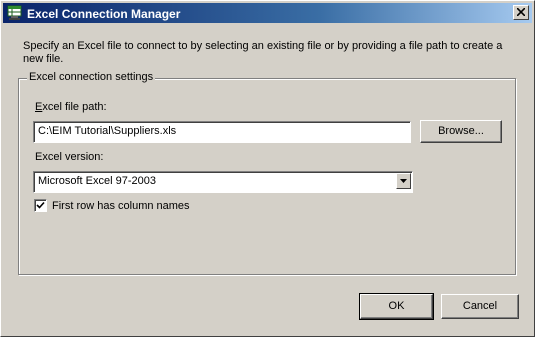  I want to click on ok-button: OK, so click(396, 306).